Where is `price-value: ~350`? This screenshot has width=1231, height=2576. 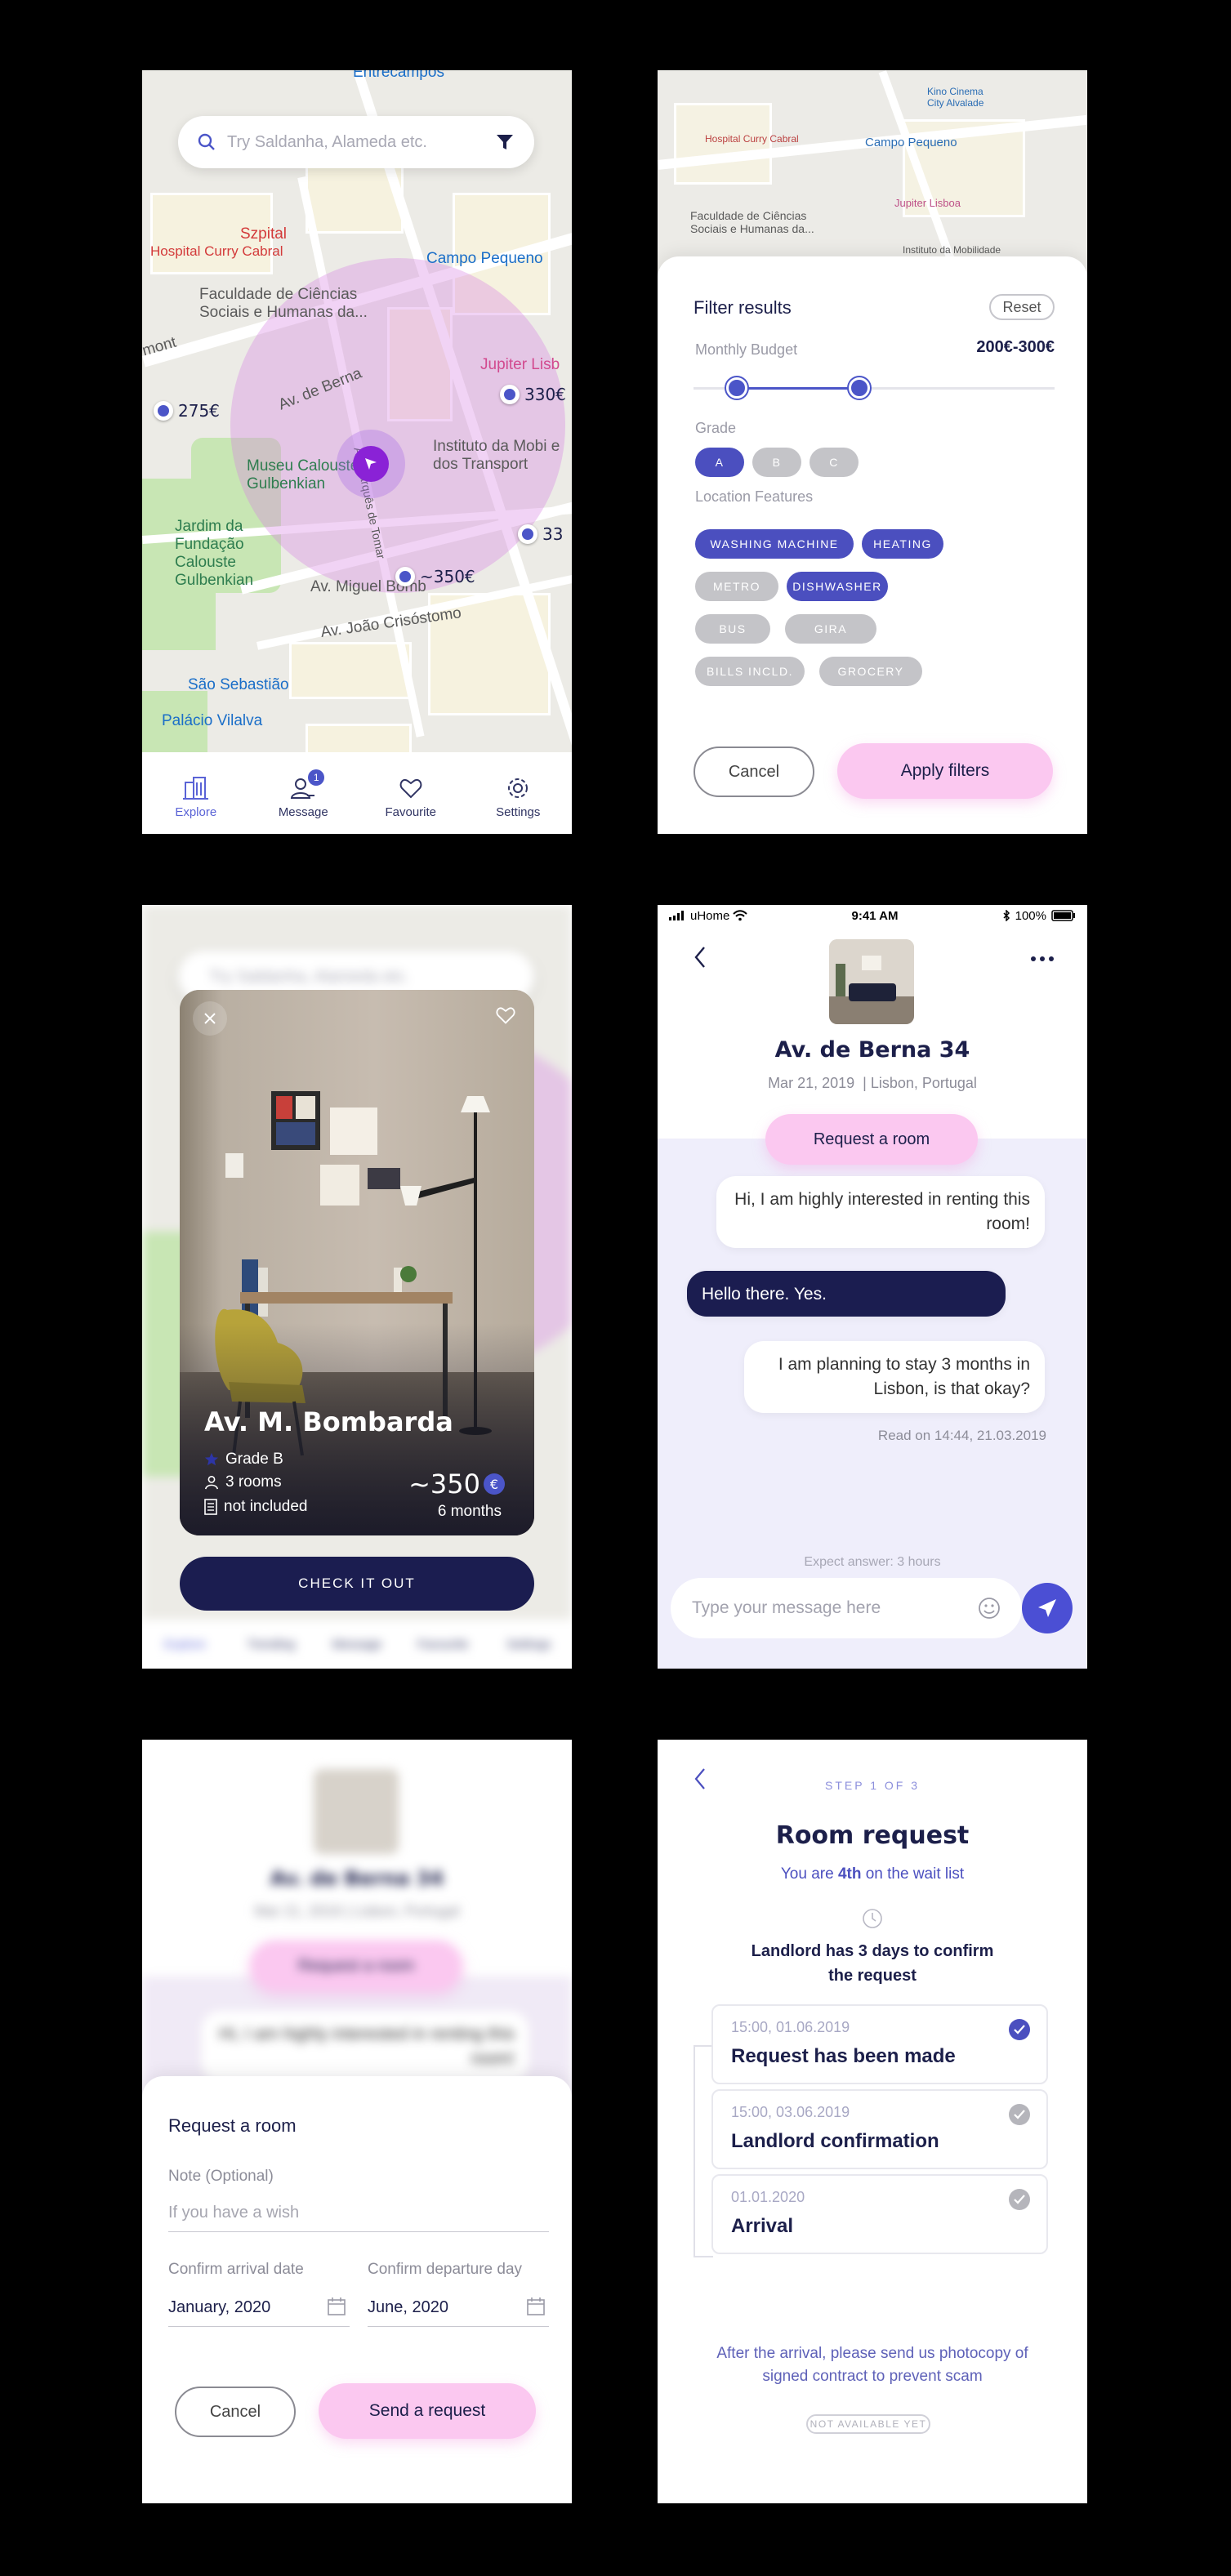
price-value: ~350 is located at coordinates (444, 1484).